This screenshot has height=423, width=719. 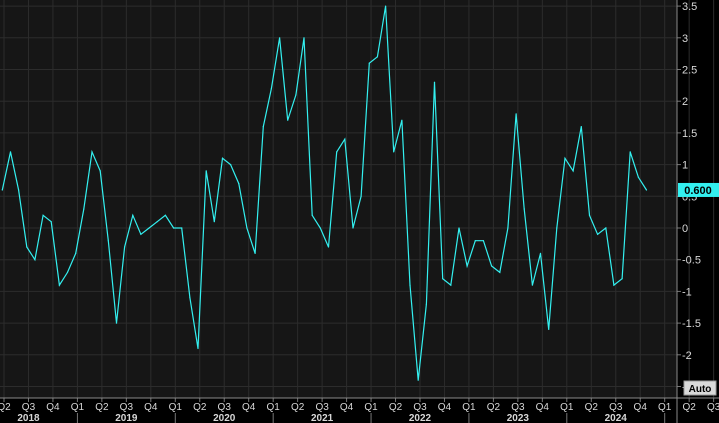 I want to click on x-year-label: 2018, so click(x=28, y=418).